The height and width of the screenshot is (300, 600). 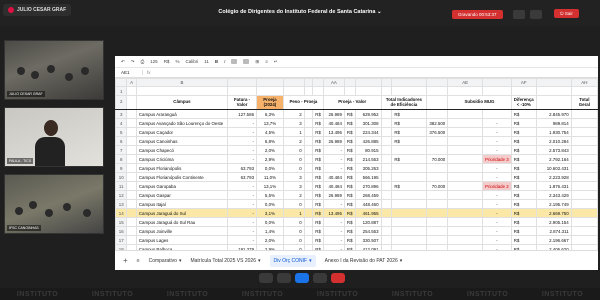 What do you see at coordinates (368, 132) in the screenshot?
I see `total-cell: 224.344` at bounding box center [368, 132].